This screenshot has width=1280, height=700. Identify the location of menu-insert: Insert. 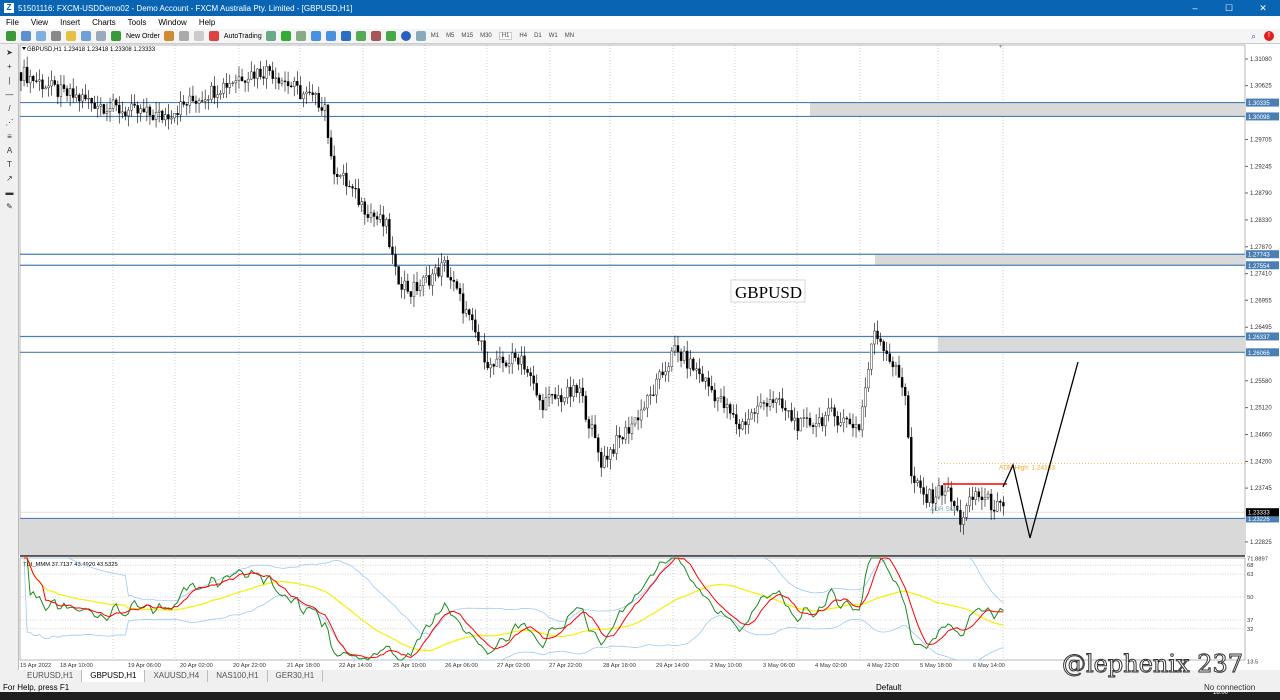
(70, 22).